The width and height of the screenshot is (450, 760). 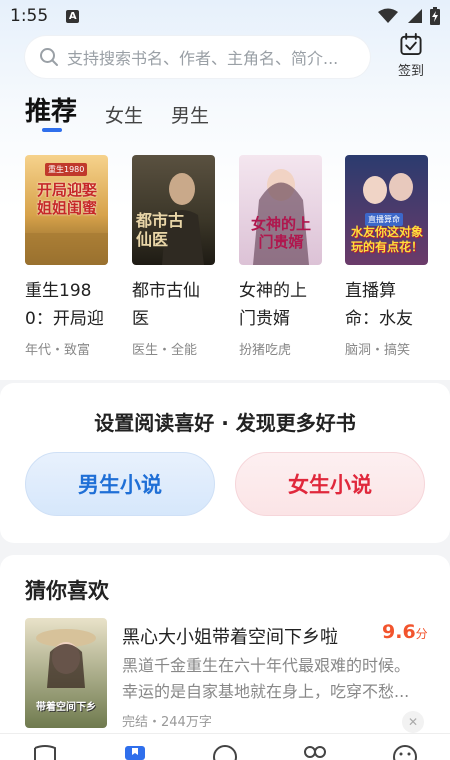 What do you see at coordinates (225, 752) in the screenshot?
I see `compass-icon` at bounding box center [225, 752].